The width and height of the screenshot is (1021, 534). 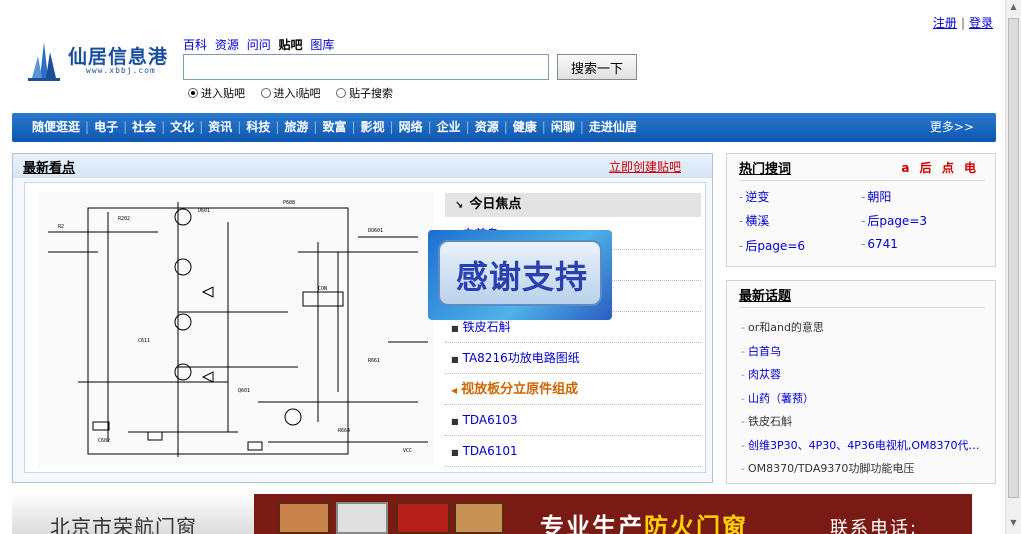 I want to click on nav-item: 资讯, so click(x=220, y=127).